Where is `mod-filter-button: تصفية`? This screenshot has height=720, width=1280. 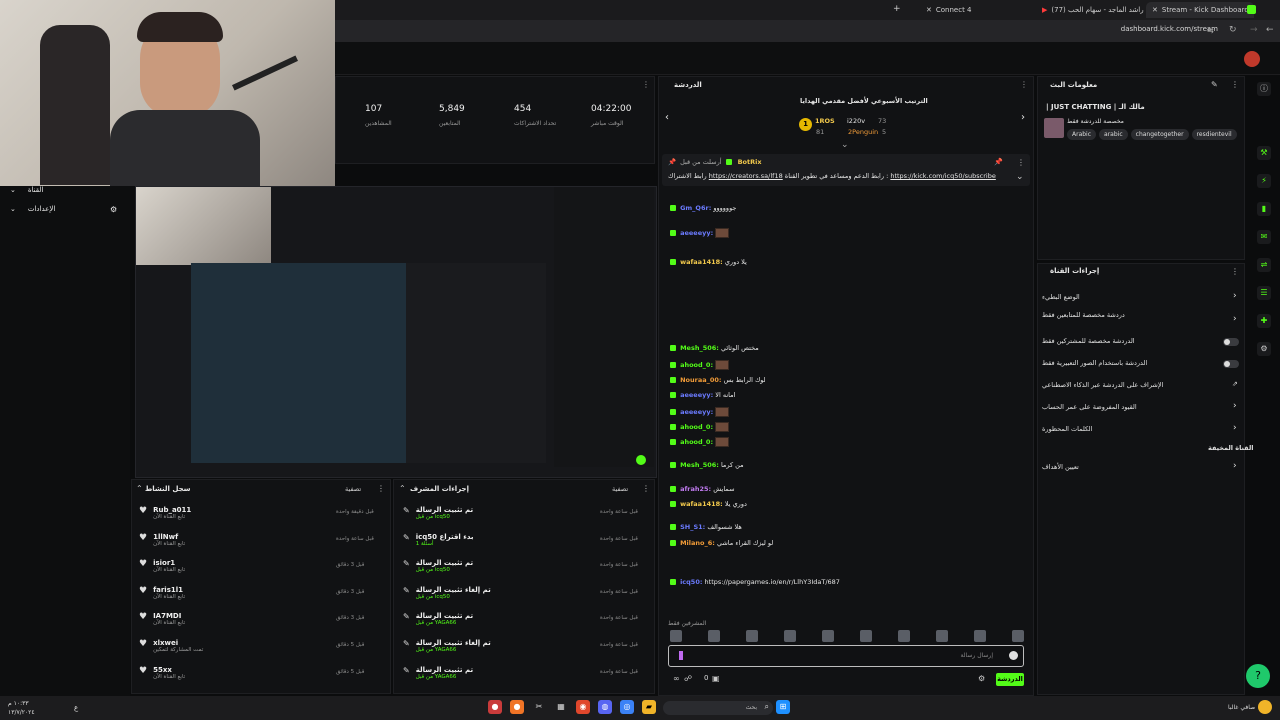
mod-filter-button: تصفية is located at coordinates (620, 489).